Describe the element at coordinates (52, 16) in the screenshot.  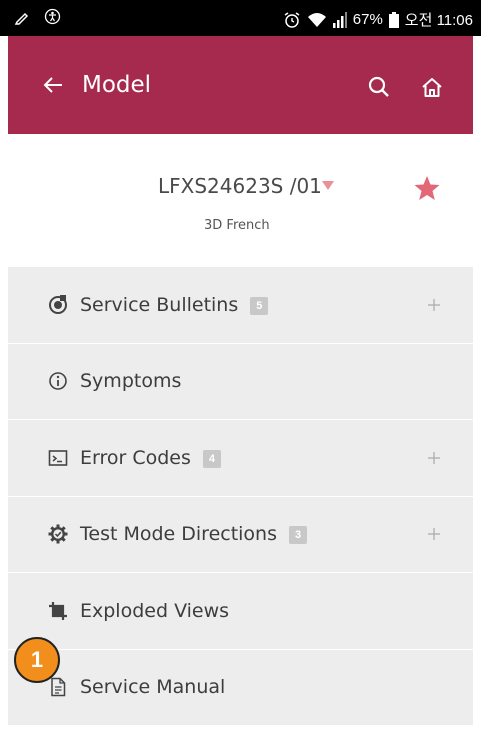
I see `accessibility-icon` at that location.